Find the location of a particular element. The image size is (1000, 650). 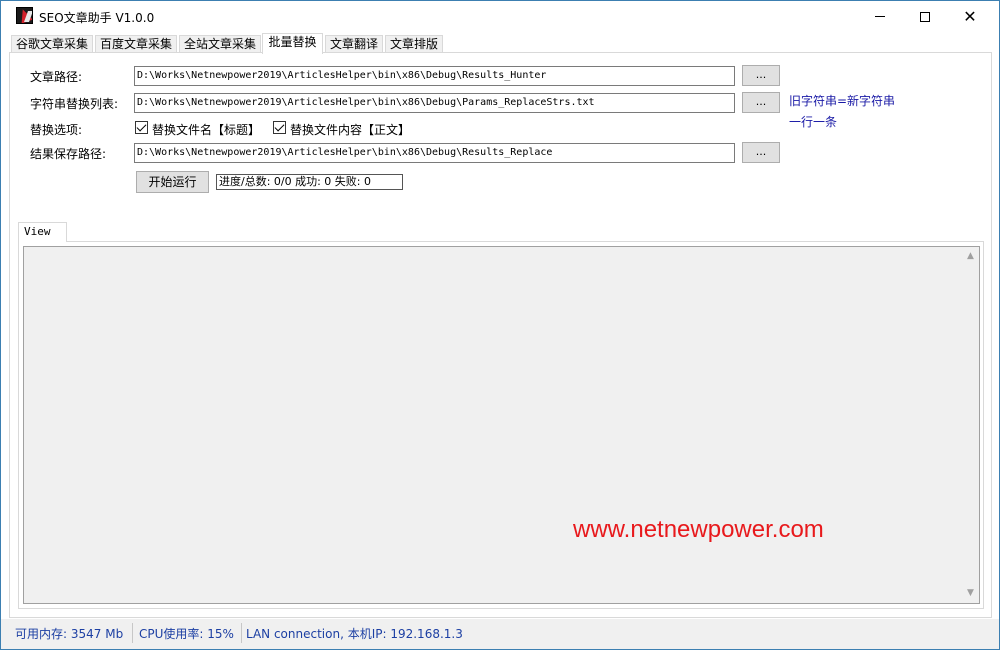

replace-options-label: 替换选项: is located at coordinates (56, 130).